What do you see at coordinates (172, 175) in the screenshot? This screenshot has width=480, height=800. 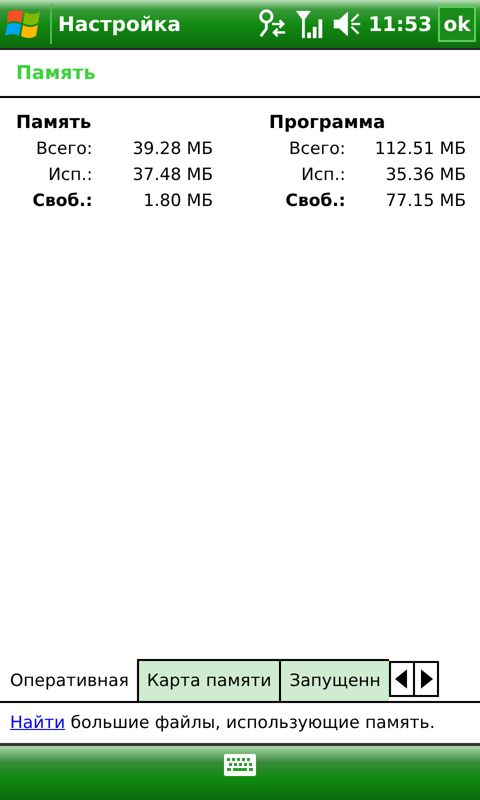 I see `stat-value: 37.48 МБ` at bounding box center [172, 175].